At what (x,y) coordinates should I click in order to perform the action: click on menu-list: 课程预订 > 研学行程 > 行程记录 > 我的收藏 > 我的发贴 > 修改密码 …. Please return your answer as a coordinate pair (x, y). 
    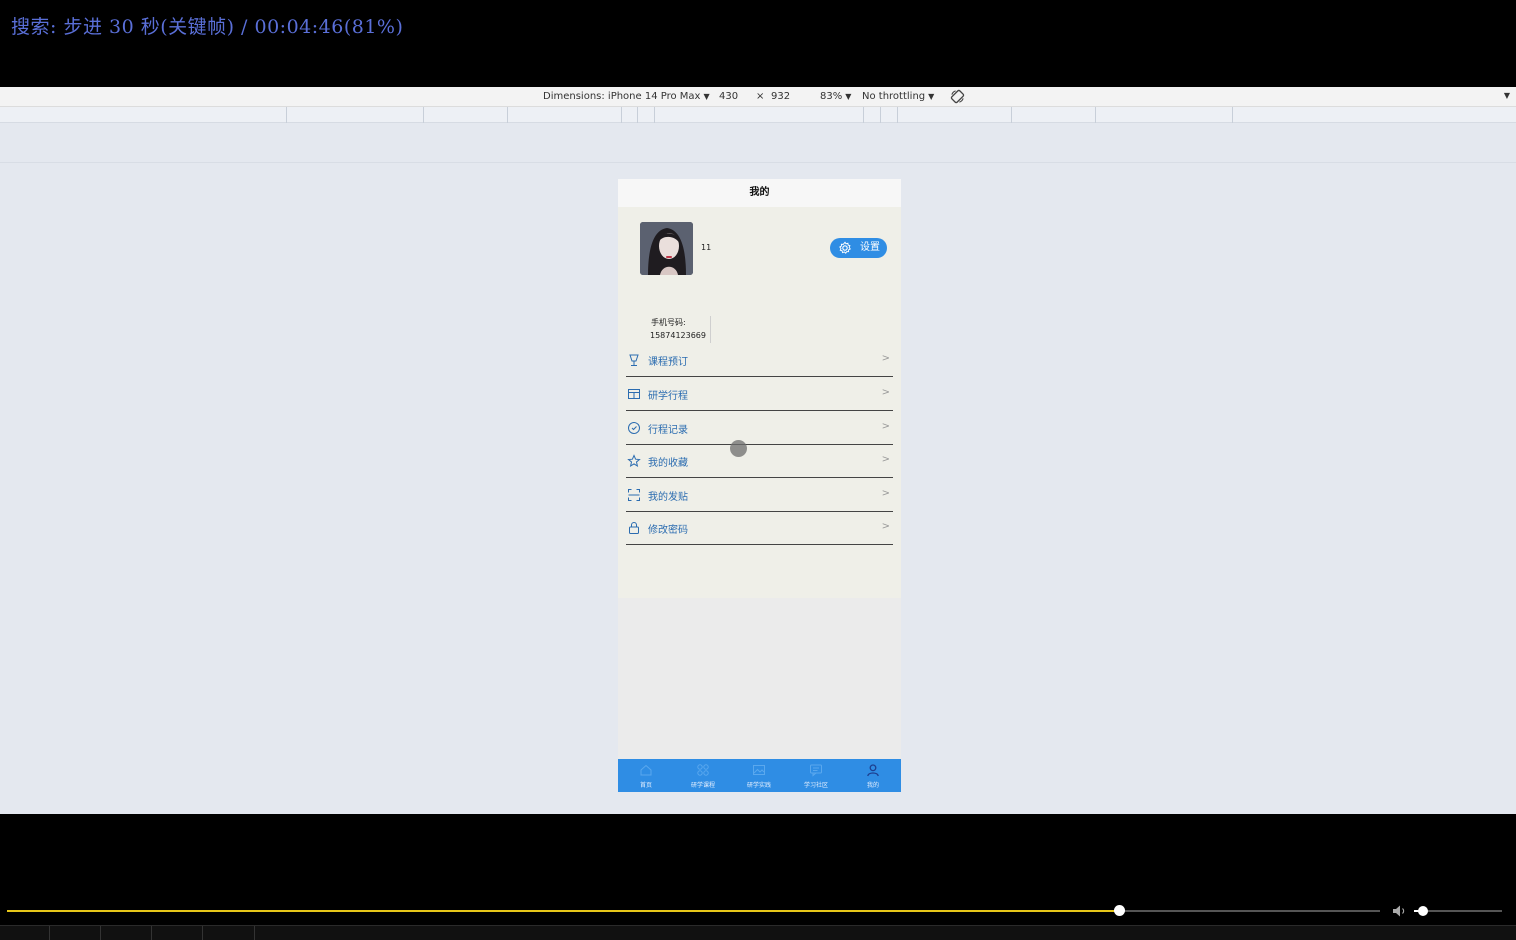
    Looking at the image, I should click on (759, 471).